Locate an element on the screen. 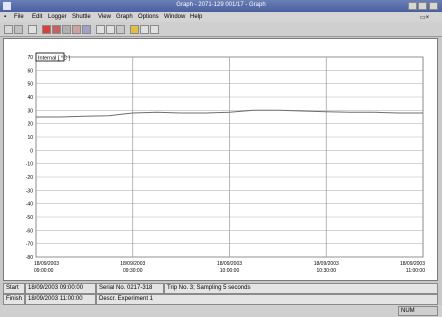  zoom-in-icon is located at coordinates (100, 29).